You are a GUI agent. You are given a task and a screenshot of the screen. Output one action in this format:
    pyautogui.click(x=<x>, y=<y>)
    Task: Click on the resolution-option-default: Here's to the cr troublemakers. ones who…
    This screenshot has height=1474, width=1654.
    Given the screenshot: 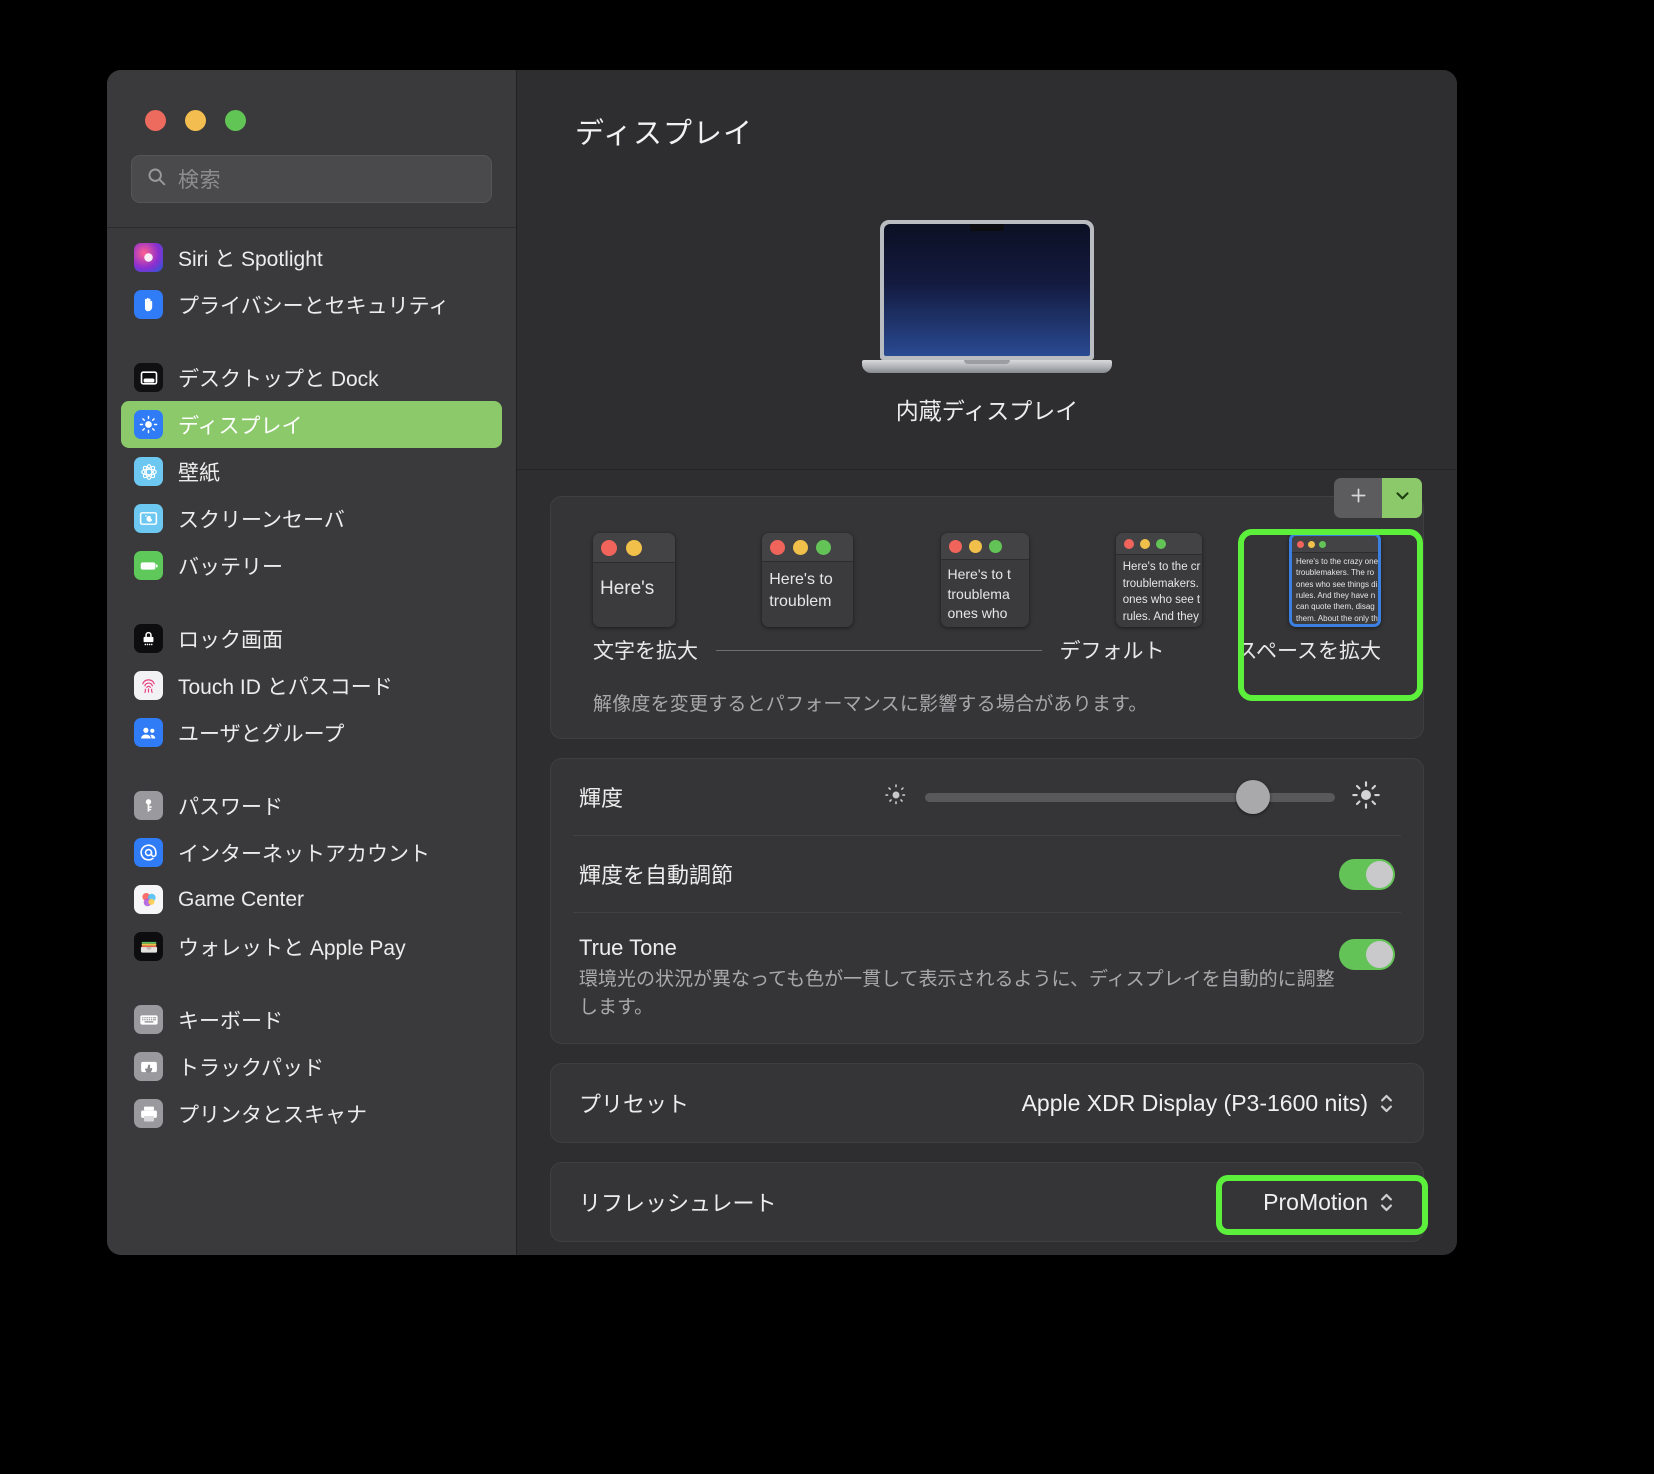 What is the action you would take?
    pyautogui.click(x=1158, y=580)
    